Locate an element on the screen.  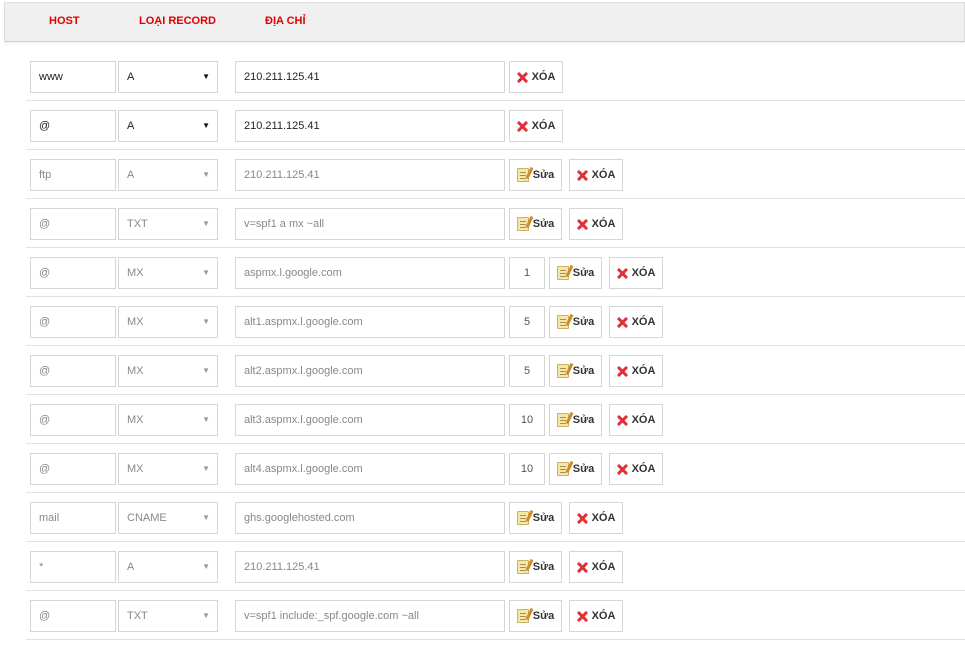
dns-record-row: @ A ▼ 210.211.125.41 XÓA is located at coordinates (495, 125).